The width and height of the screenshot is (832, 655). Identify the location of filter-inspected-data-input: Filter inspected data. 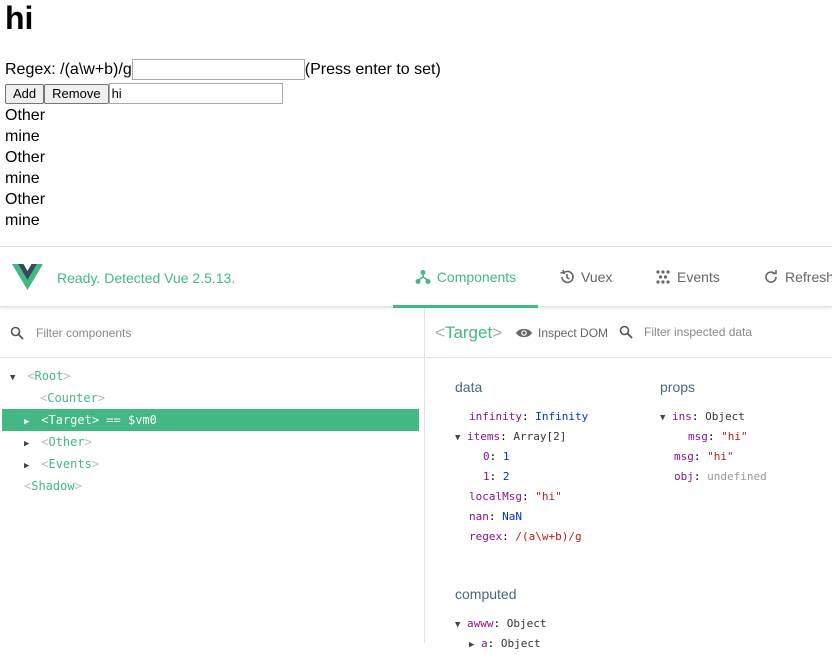
(685, 332).